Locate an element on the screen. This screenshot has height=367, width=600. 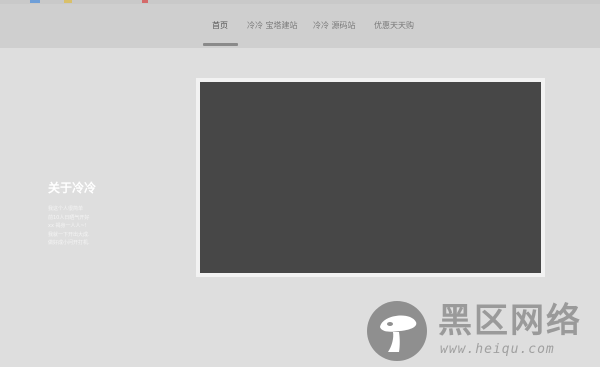
nav-item-bt-site: 冷冷 宝塔建站 is located at coordinates (272, 25).